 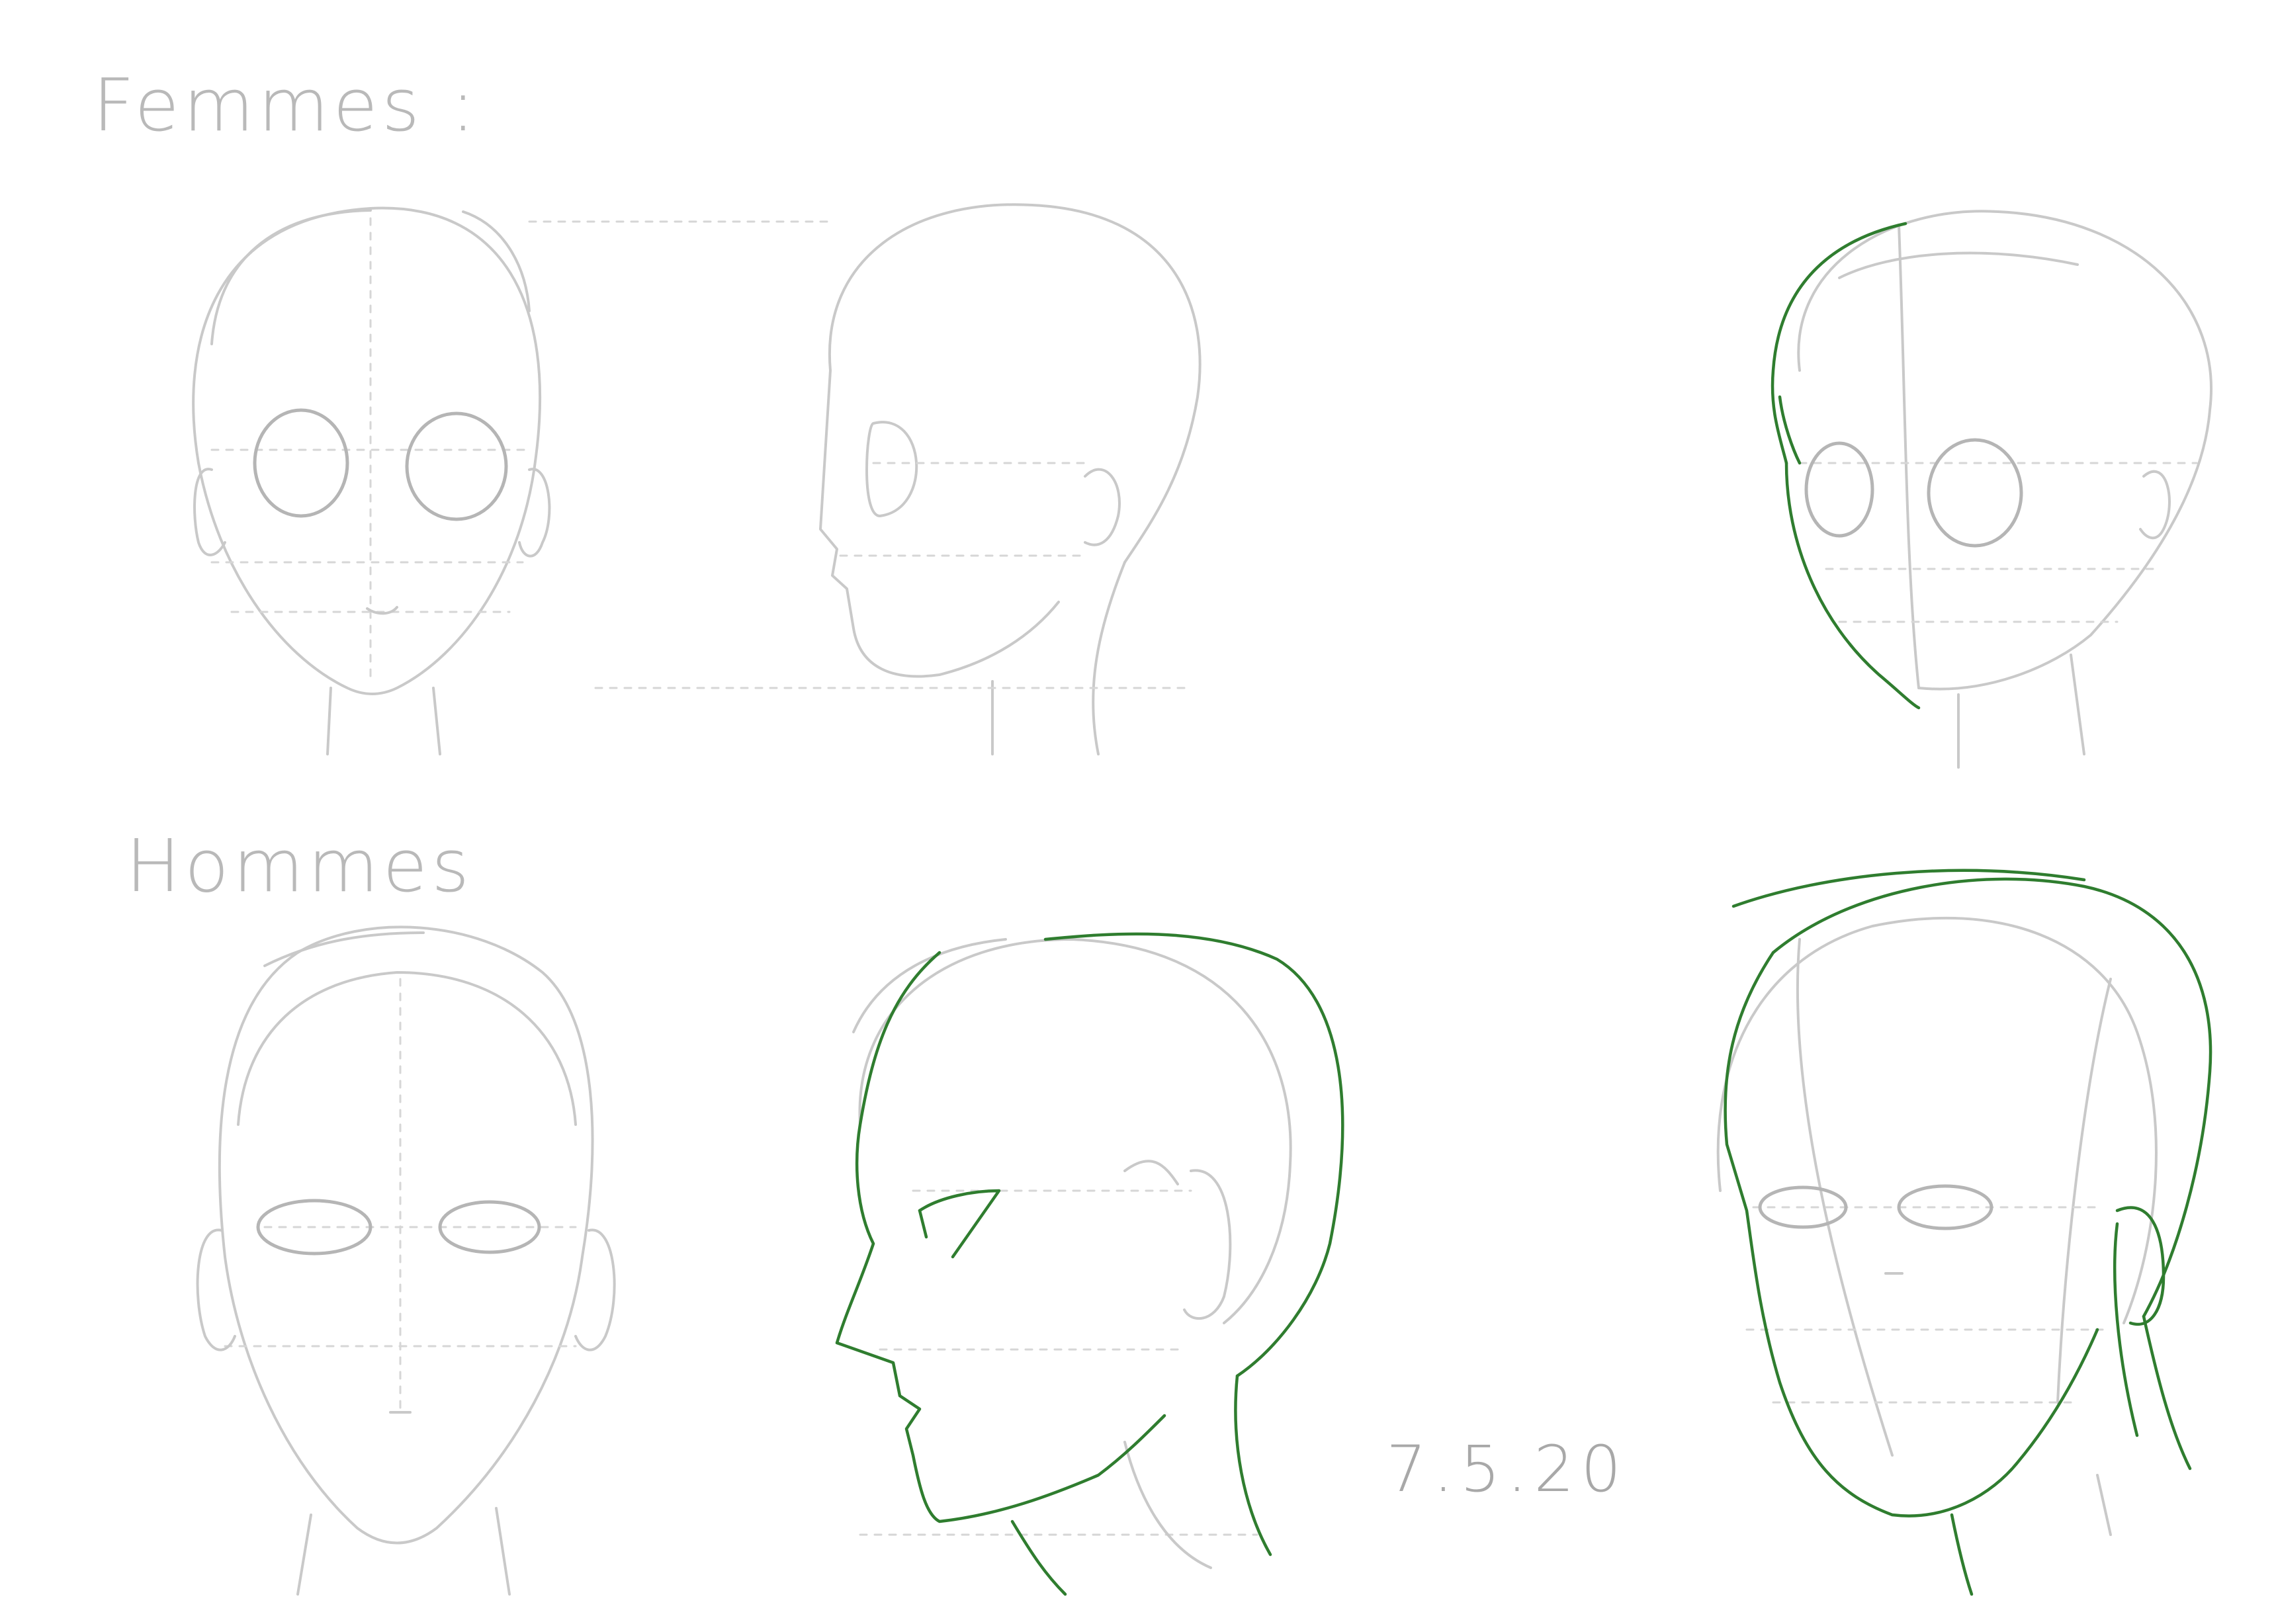 What do you see at coordinates (286, 105) in the screenshot?
I see `label-femmes: Femmes :` at bounding box center [286, 105].